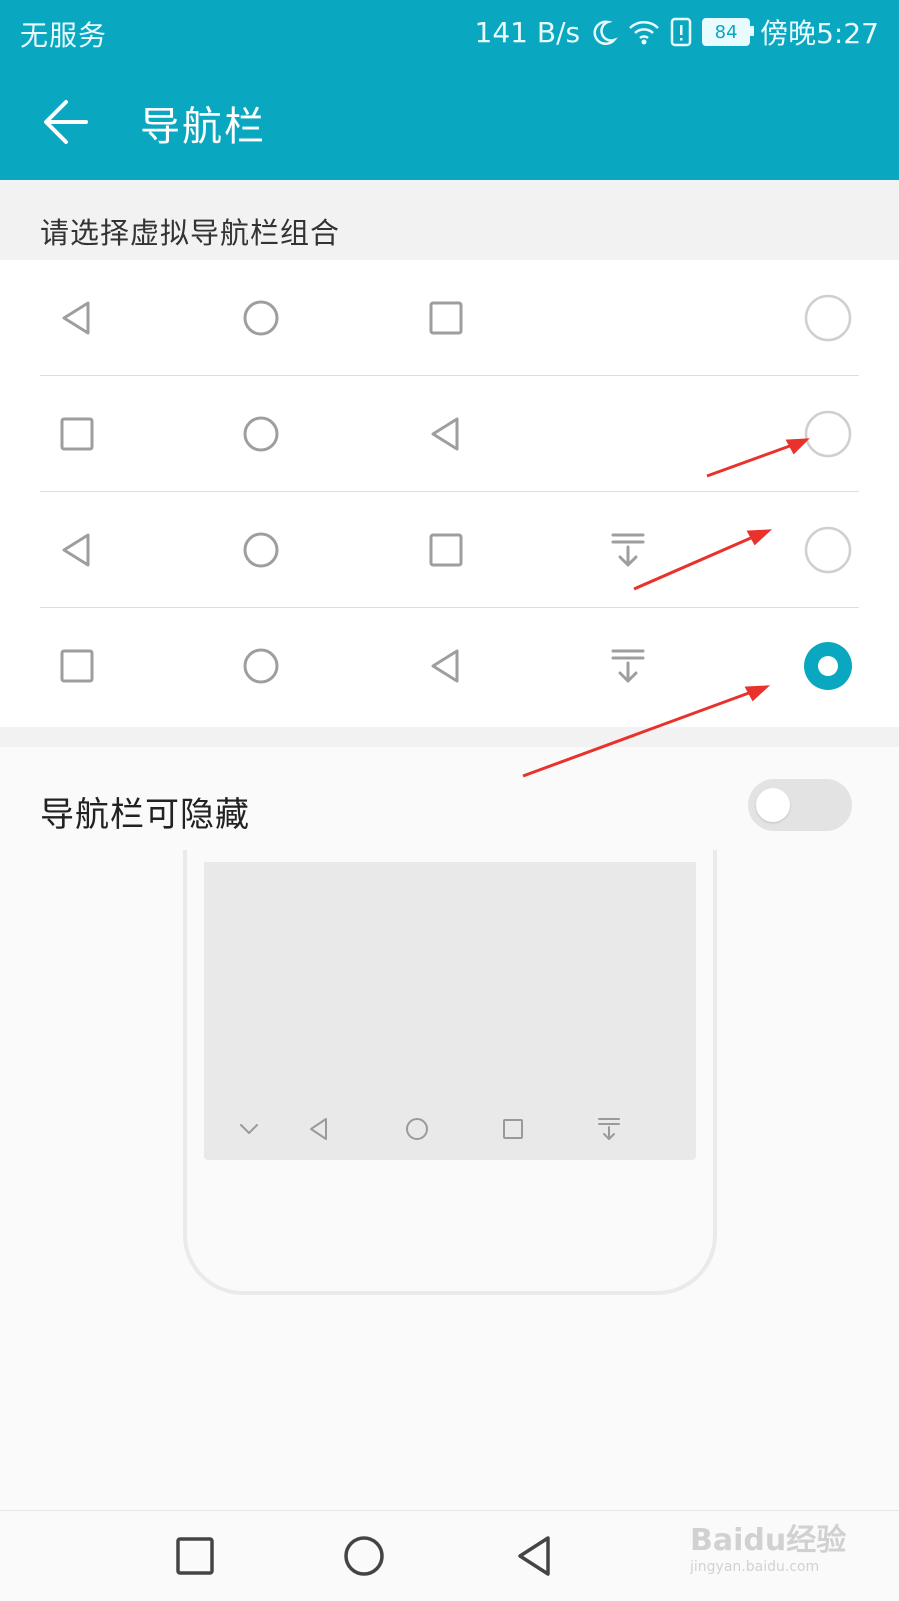 This screenshot has height=1601, width=899. What do you see at coordinates (527, 32) in the screenshot?
I see `network-speed: 141 B/s` at bounding box center [527, 32].